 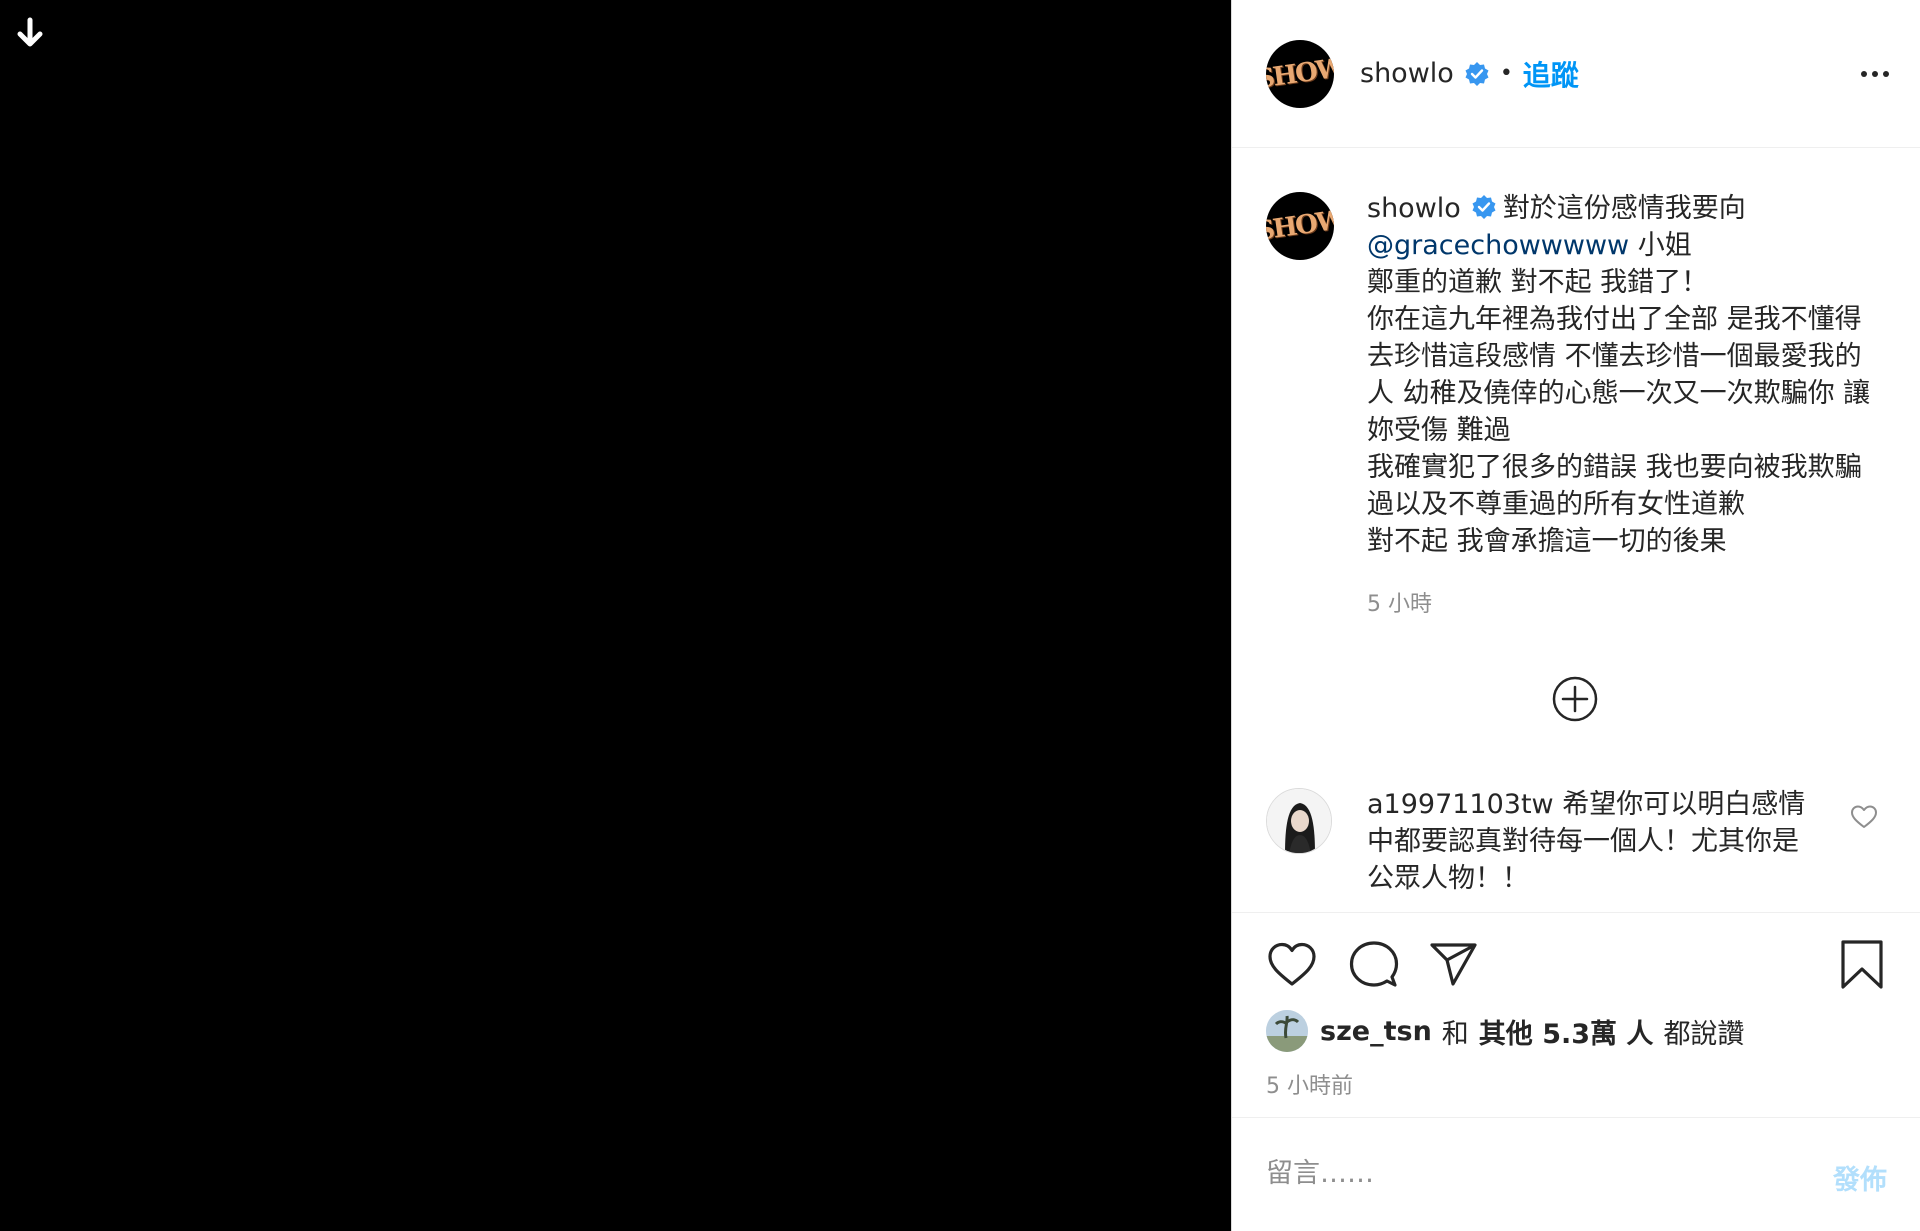 I want to click on likes-others-count: 其他 5.3萬 人, so click(x=1566, y=1031).